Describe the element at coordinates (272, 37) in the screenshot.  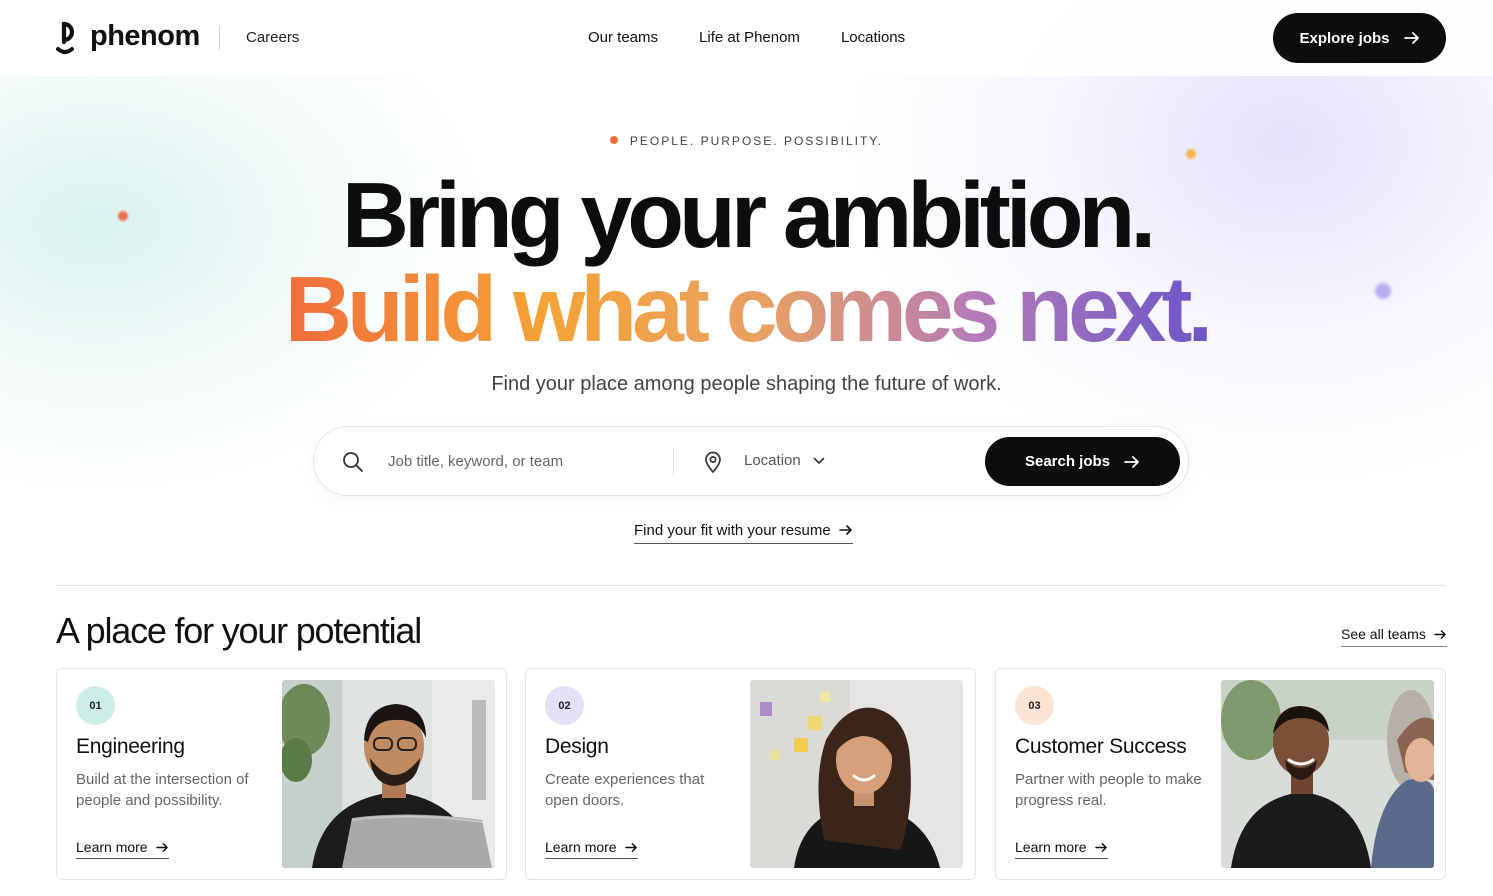
I see `careers-label: Careers` at that location.